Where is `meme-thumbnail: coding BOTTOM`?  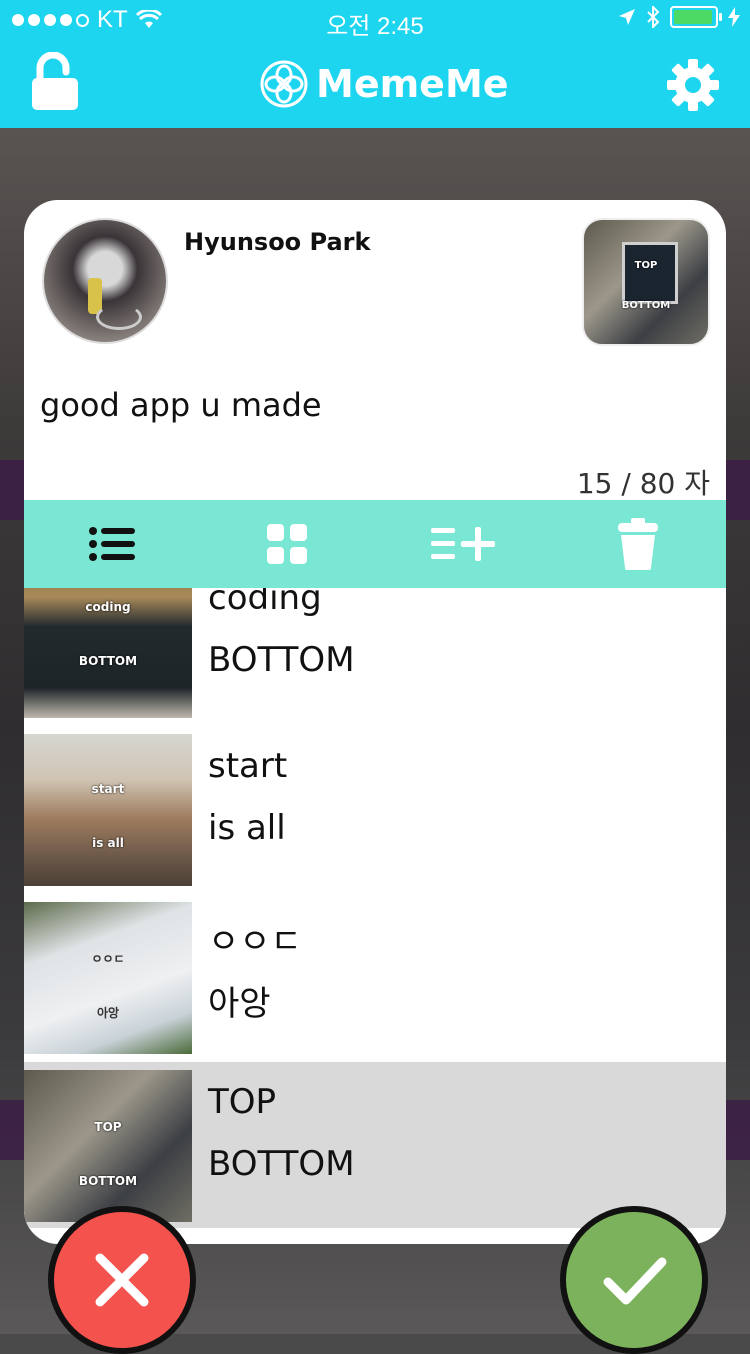 meme-thumbnail: coding BOTTOM is located at coordinates (108, 653).